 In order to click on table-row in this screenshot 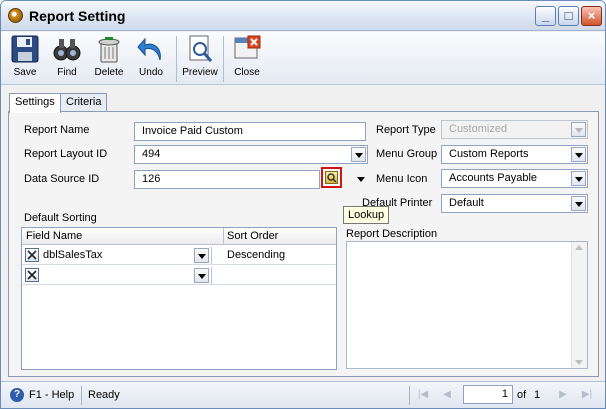, I will do `click(179, 275)`.